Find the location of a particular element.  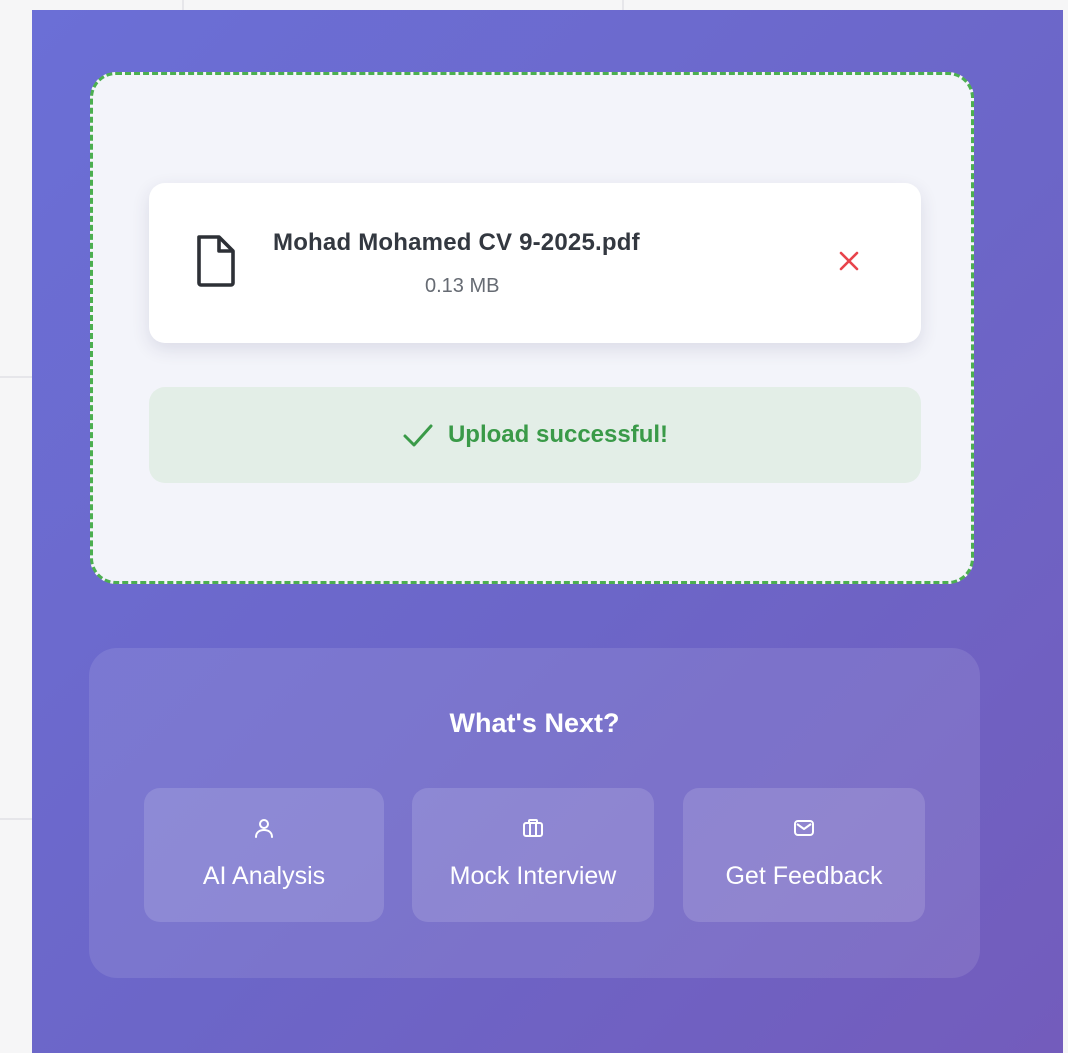

section-title: What's Next? is located at coordinates (534, 723).